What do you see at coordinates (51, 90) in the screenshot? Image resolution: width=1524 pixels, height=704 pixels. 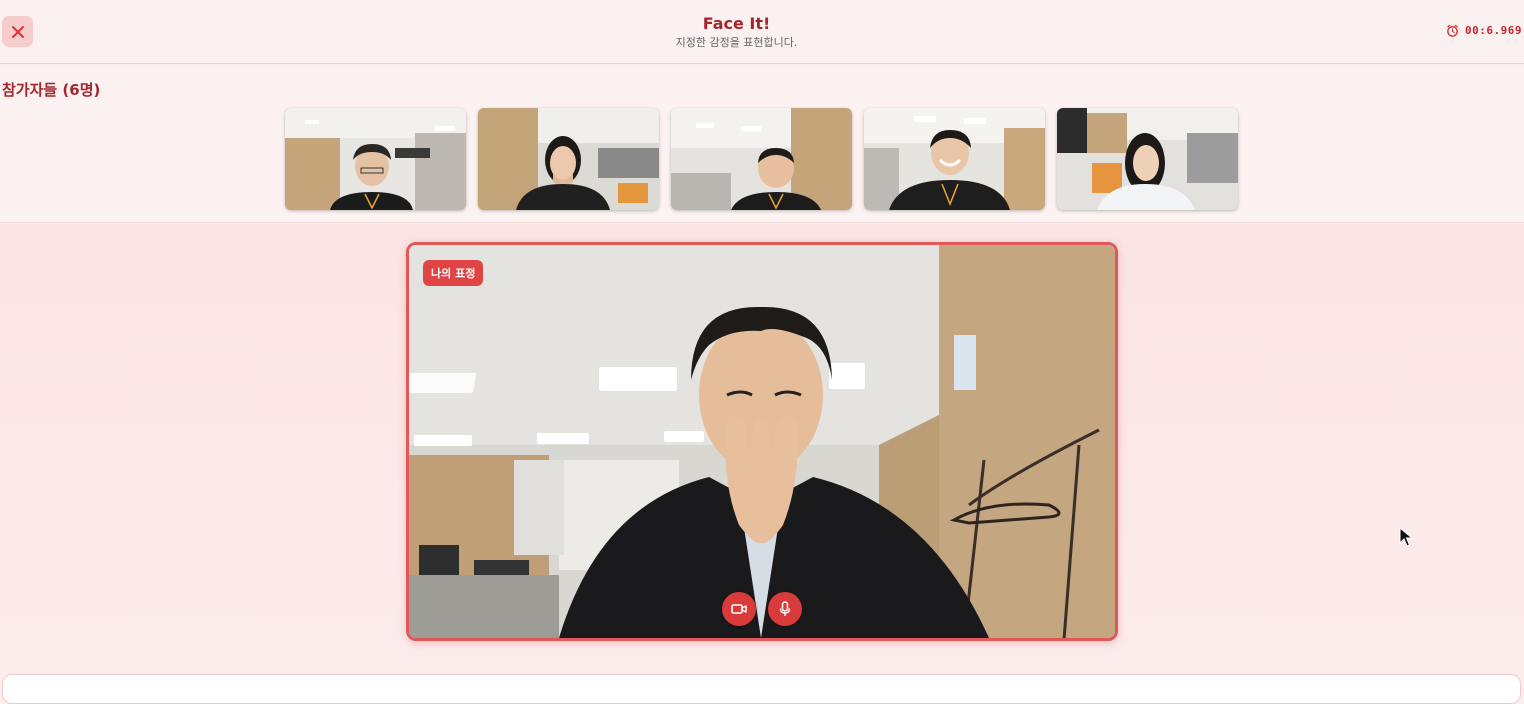 I see `participants-title: 참가자들 (6명)` at bounding box center [51, 90].